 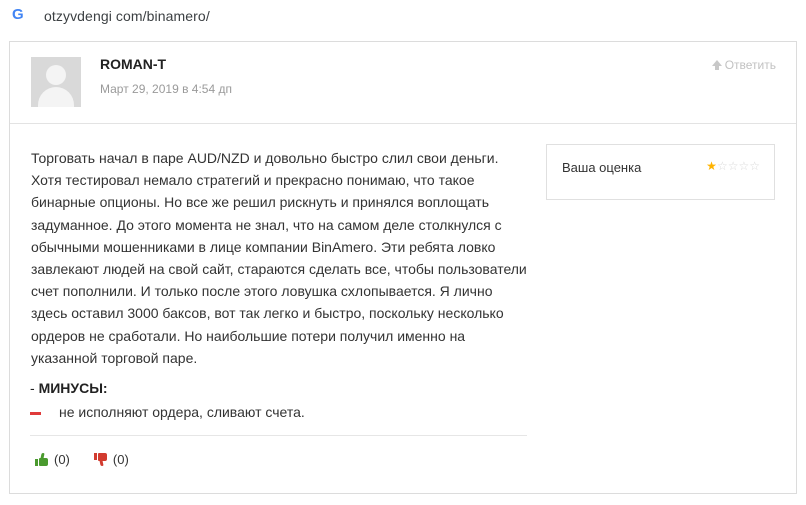 I want to click on cons-item: не исполняют ордера, сливают счета., so click(x=167, y=412).